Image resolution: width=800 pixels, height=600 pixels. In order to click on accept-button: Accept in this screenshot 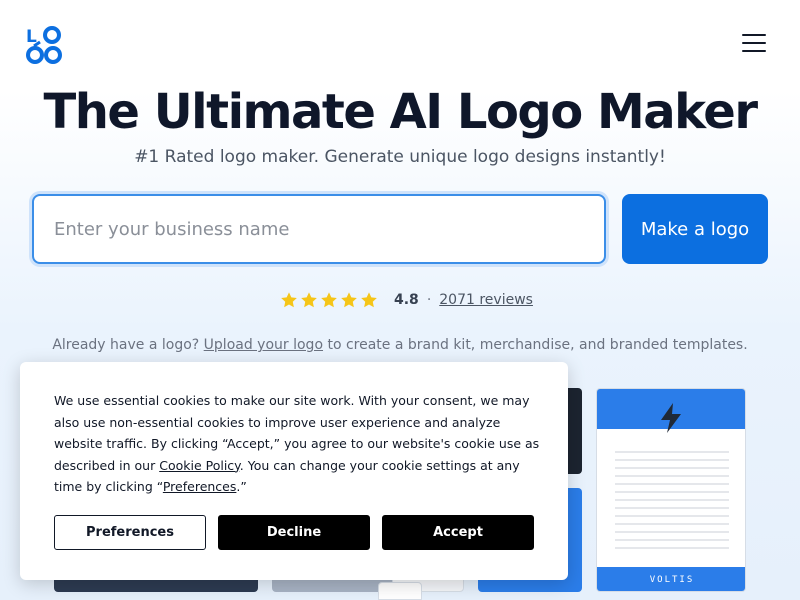, I will do `click(458, 532)`.